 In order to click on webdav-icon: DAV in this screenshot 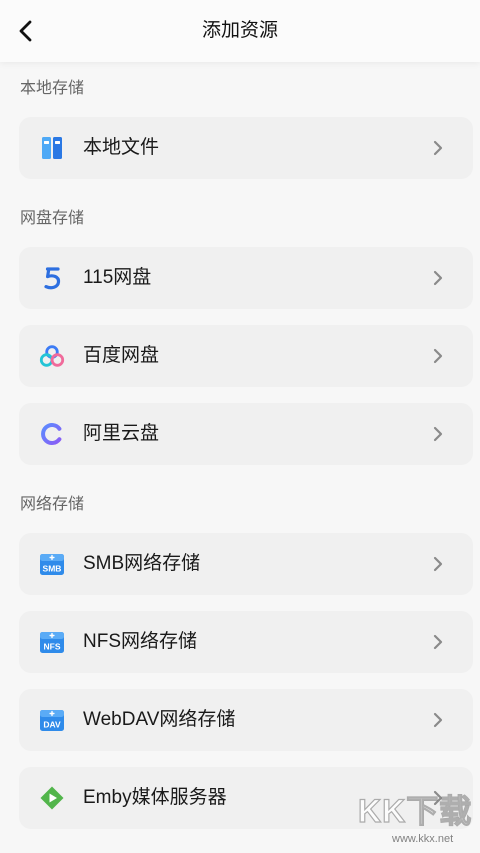, I will do `click(52, 720)`.